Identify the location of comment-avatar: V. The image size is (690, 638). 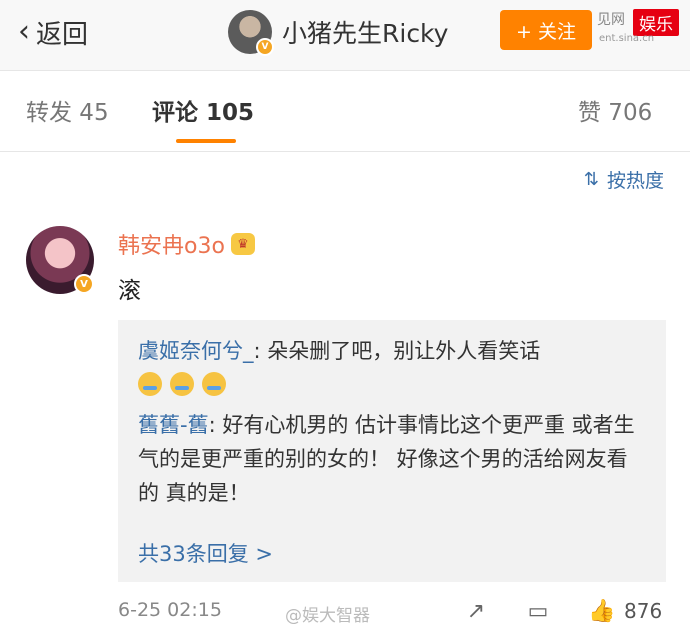
(60, 260).